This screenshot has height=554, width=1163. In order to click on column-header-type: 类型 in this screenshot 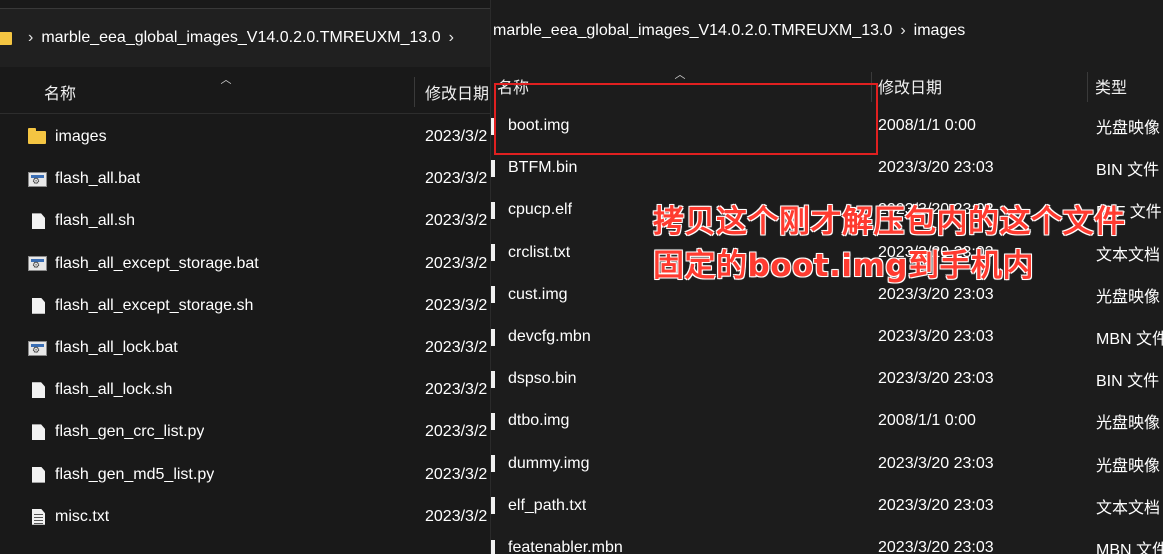, I will do `click(1126, 86)`.